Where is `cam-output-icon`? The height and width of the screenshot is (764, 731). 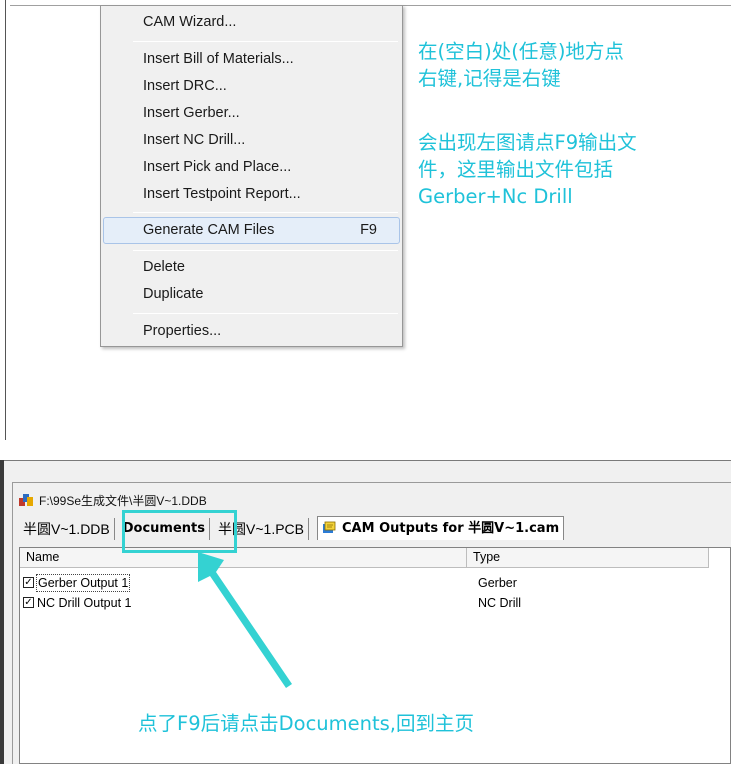 cam-output-icon is located at coordinates (329, 526).